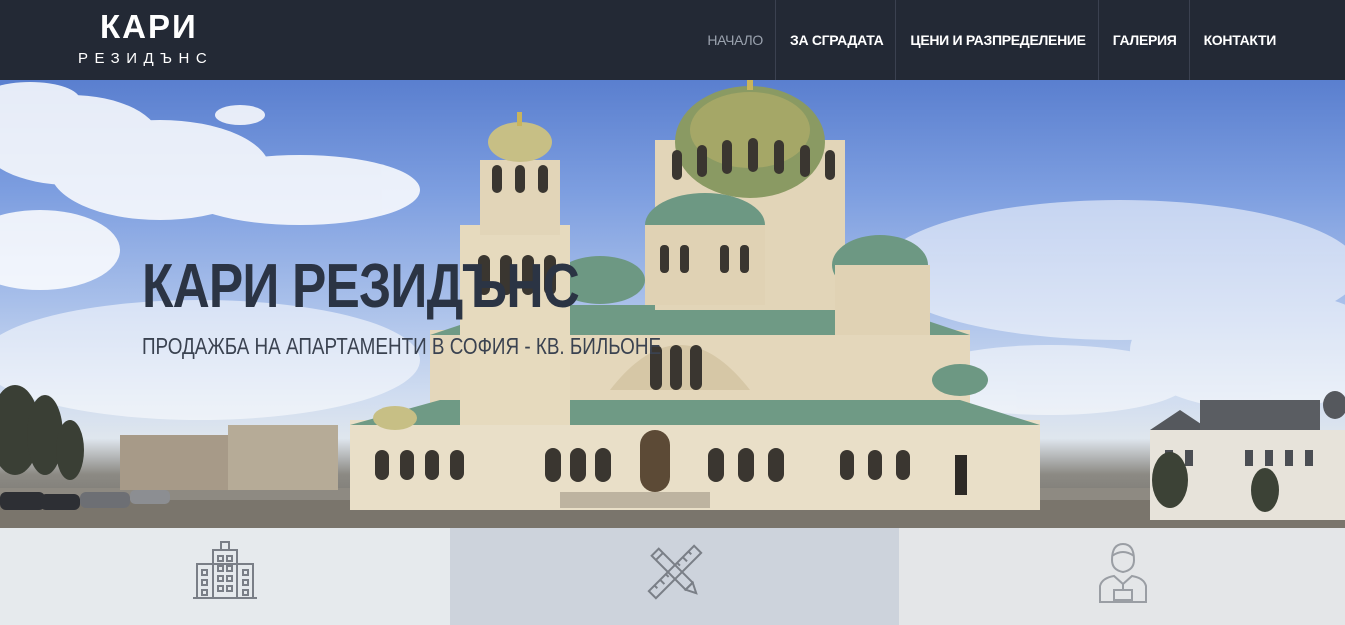  What do you see at coordinates (149, 26) in the screenshot?
I see `logo-main-text: КАРИ` at bounding box center [149, 26].